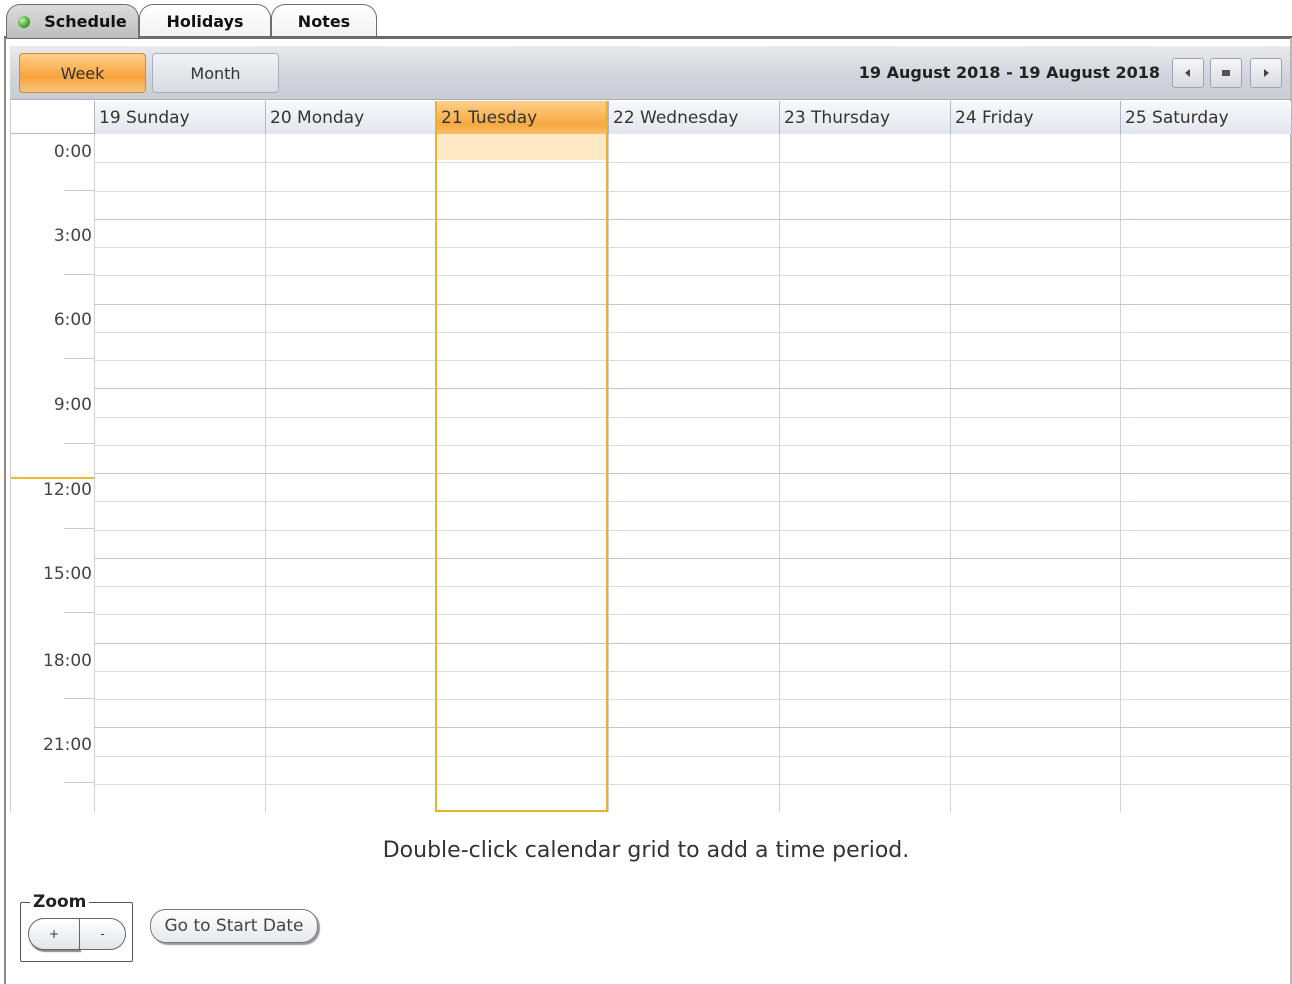  What do you see at coordinates (102, 934) in the screenshot?
I see `zoom-out-button: -` at bounding box center [102, 934].